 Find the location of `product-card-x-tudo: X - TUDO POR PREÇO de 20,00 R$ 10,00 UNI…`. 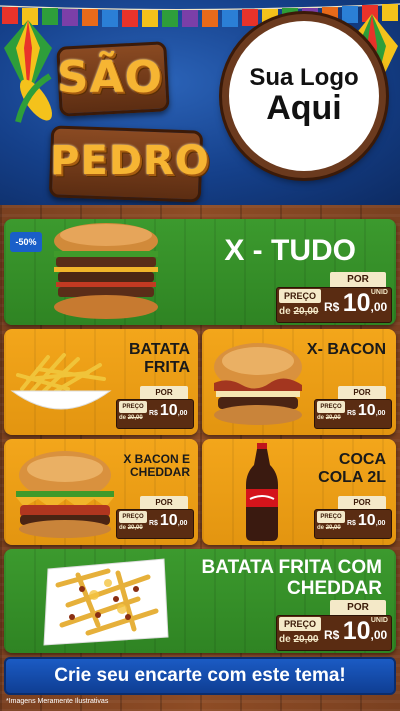

product-card-x-tudo: X - TUDO POR PREÇO de 20,00 R$ 10,00 UNI… is located at coordinates (200, 272).